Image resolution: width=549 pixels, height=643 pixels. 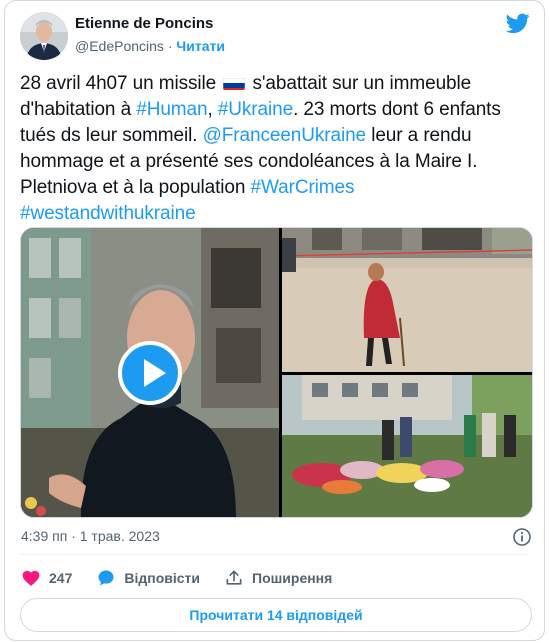 I want to click on share-label: Поширення, so click(x=292, y=578).